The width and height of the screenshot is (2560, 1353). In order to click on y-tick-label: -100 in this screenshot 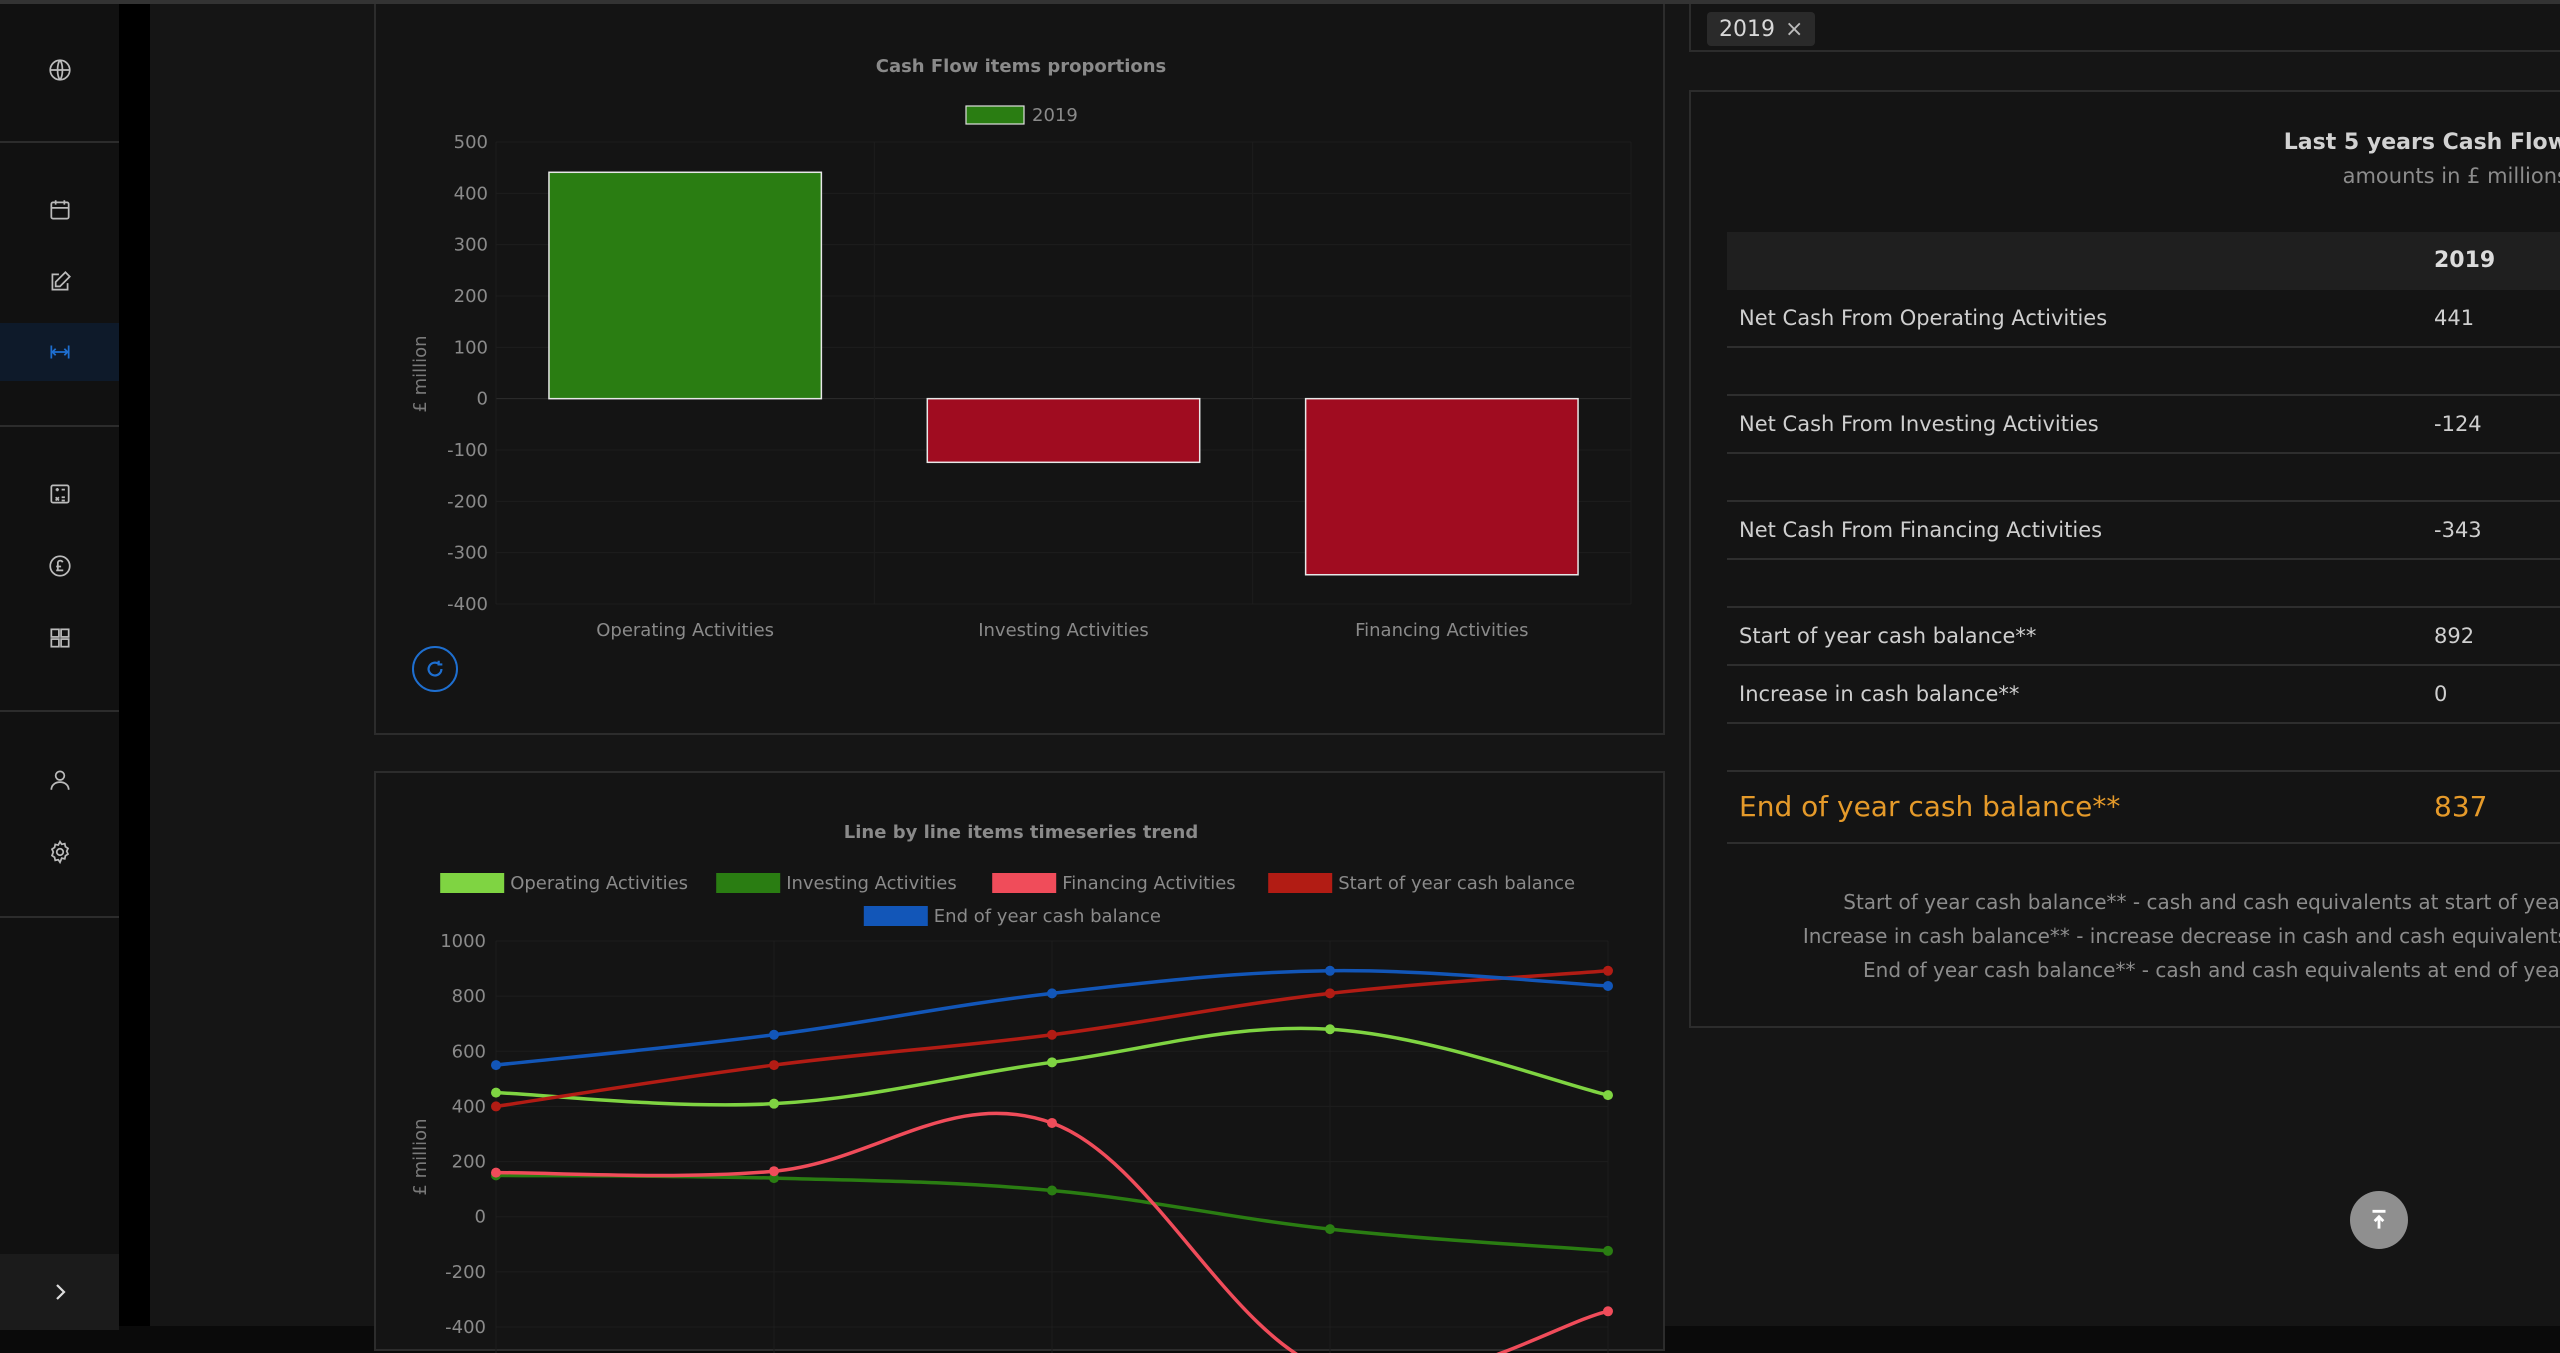, I will do `click(467, 450)`.